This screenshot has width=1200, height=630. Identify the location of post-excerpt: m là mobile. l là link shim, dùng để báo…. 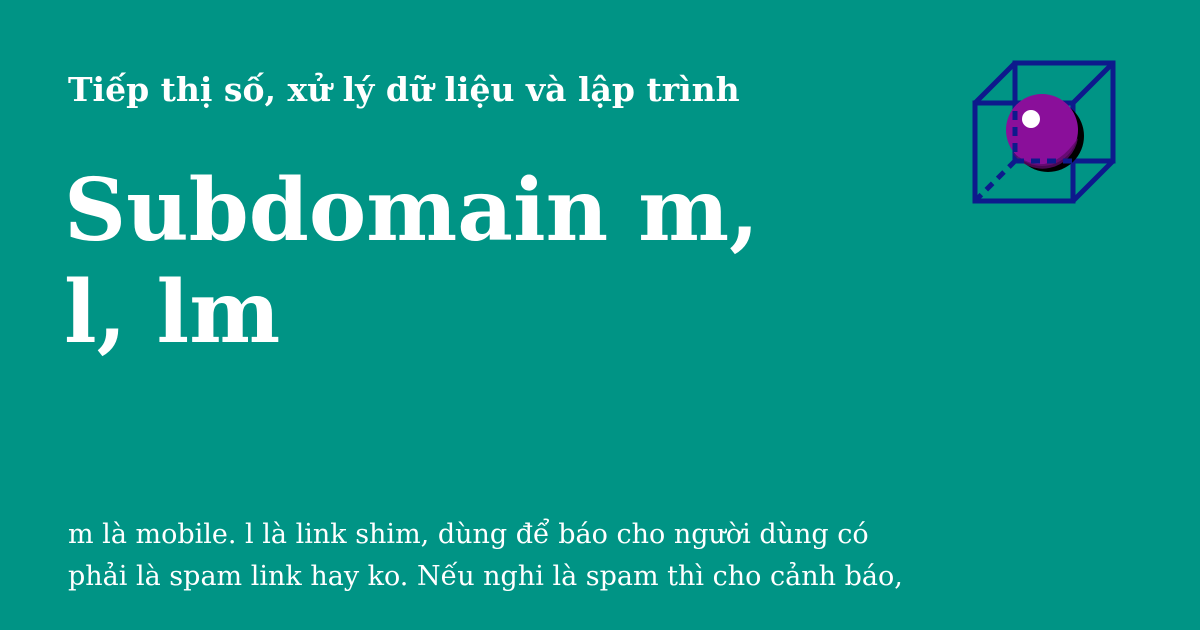
(485, 555).